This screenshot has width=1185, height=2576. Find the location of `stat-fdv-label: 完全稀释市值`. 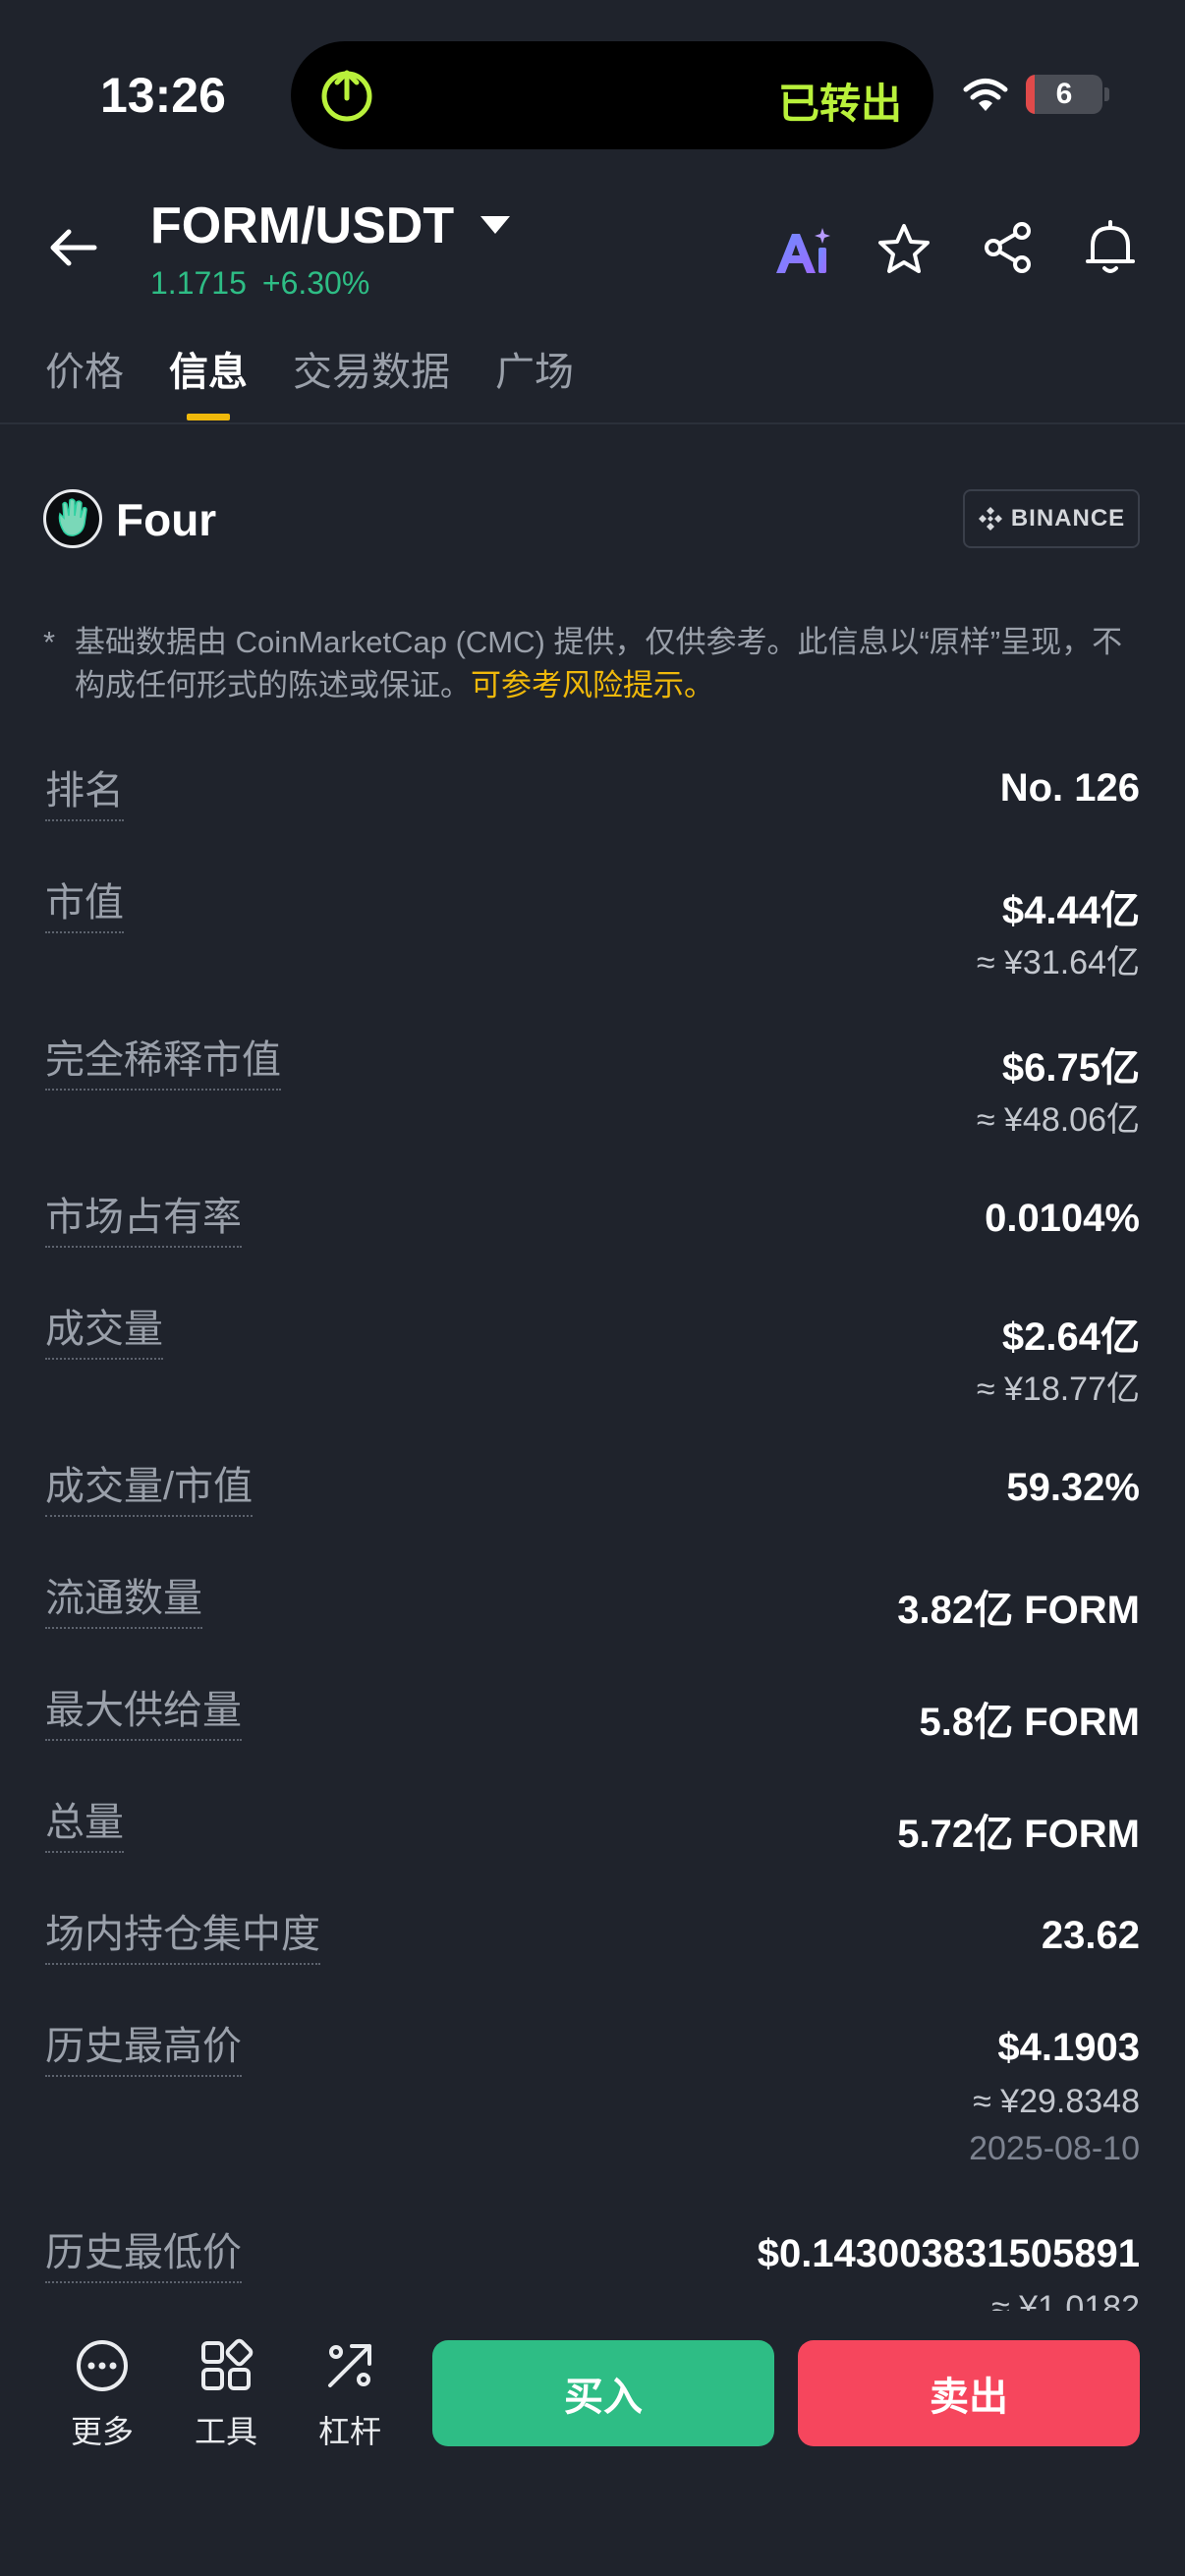

stat-fdv-label: 完全稀释市值 is located at coordinates (163, 1059).